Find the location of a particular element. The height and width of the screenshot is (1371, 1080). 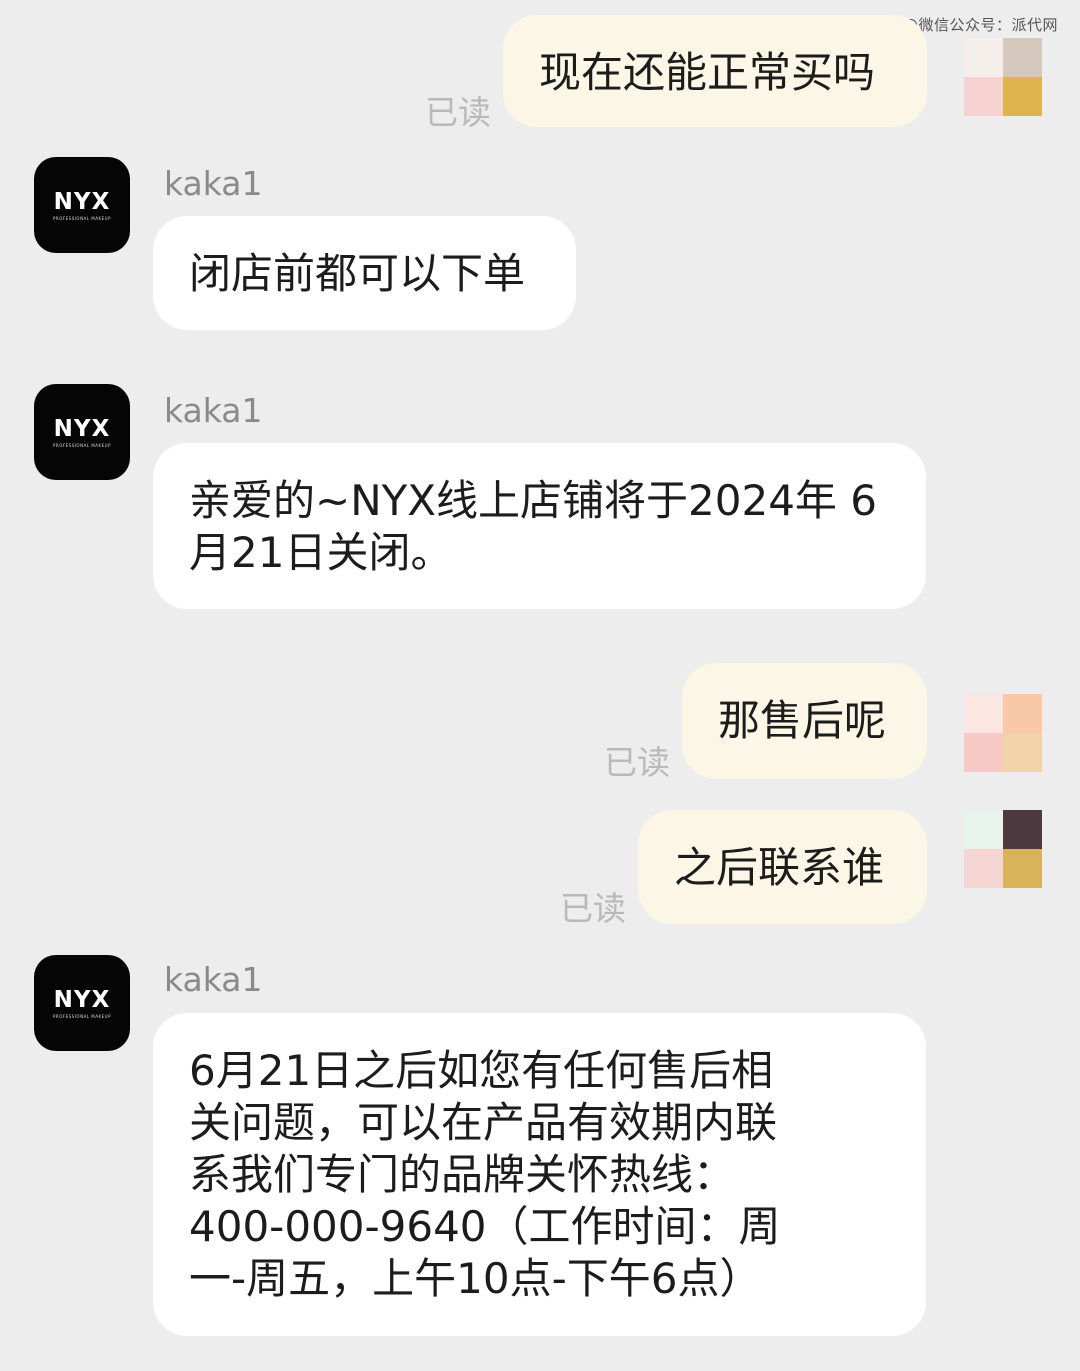

outgoing-message: 那售后呢 is located at coordinates (804, 721).